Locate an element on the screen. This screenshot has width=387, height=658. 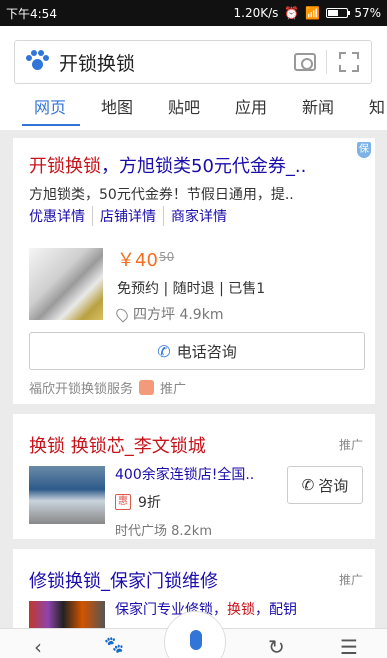
sublink-merchant: 商家详情 is located at coordinates (198, 216).